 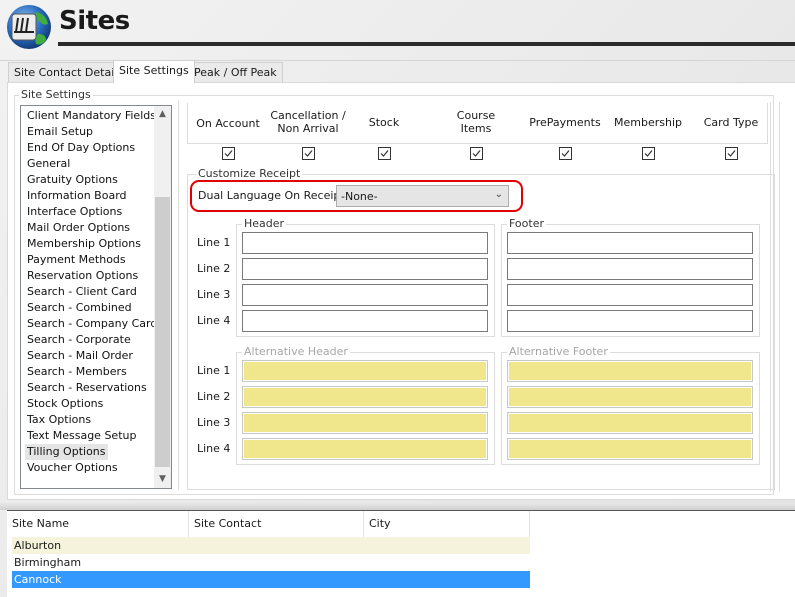 What do you see at coordinates (81, 148) in the screenshot?
I see `list-item: End Of Day Options` at bounding box center [81, 148].